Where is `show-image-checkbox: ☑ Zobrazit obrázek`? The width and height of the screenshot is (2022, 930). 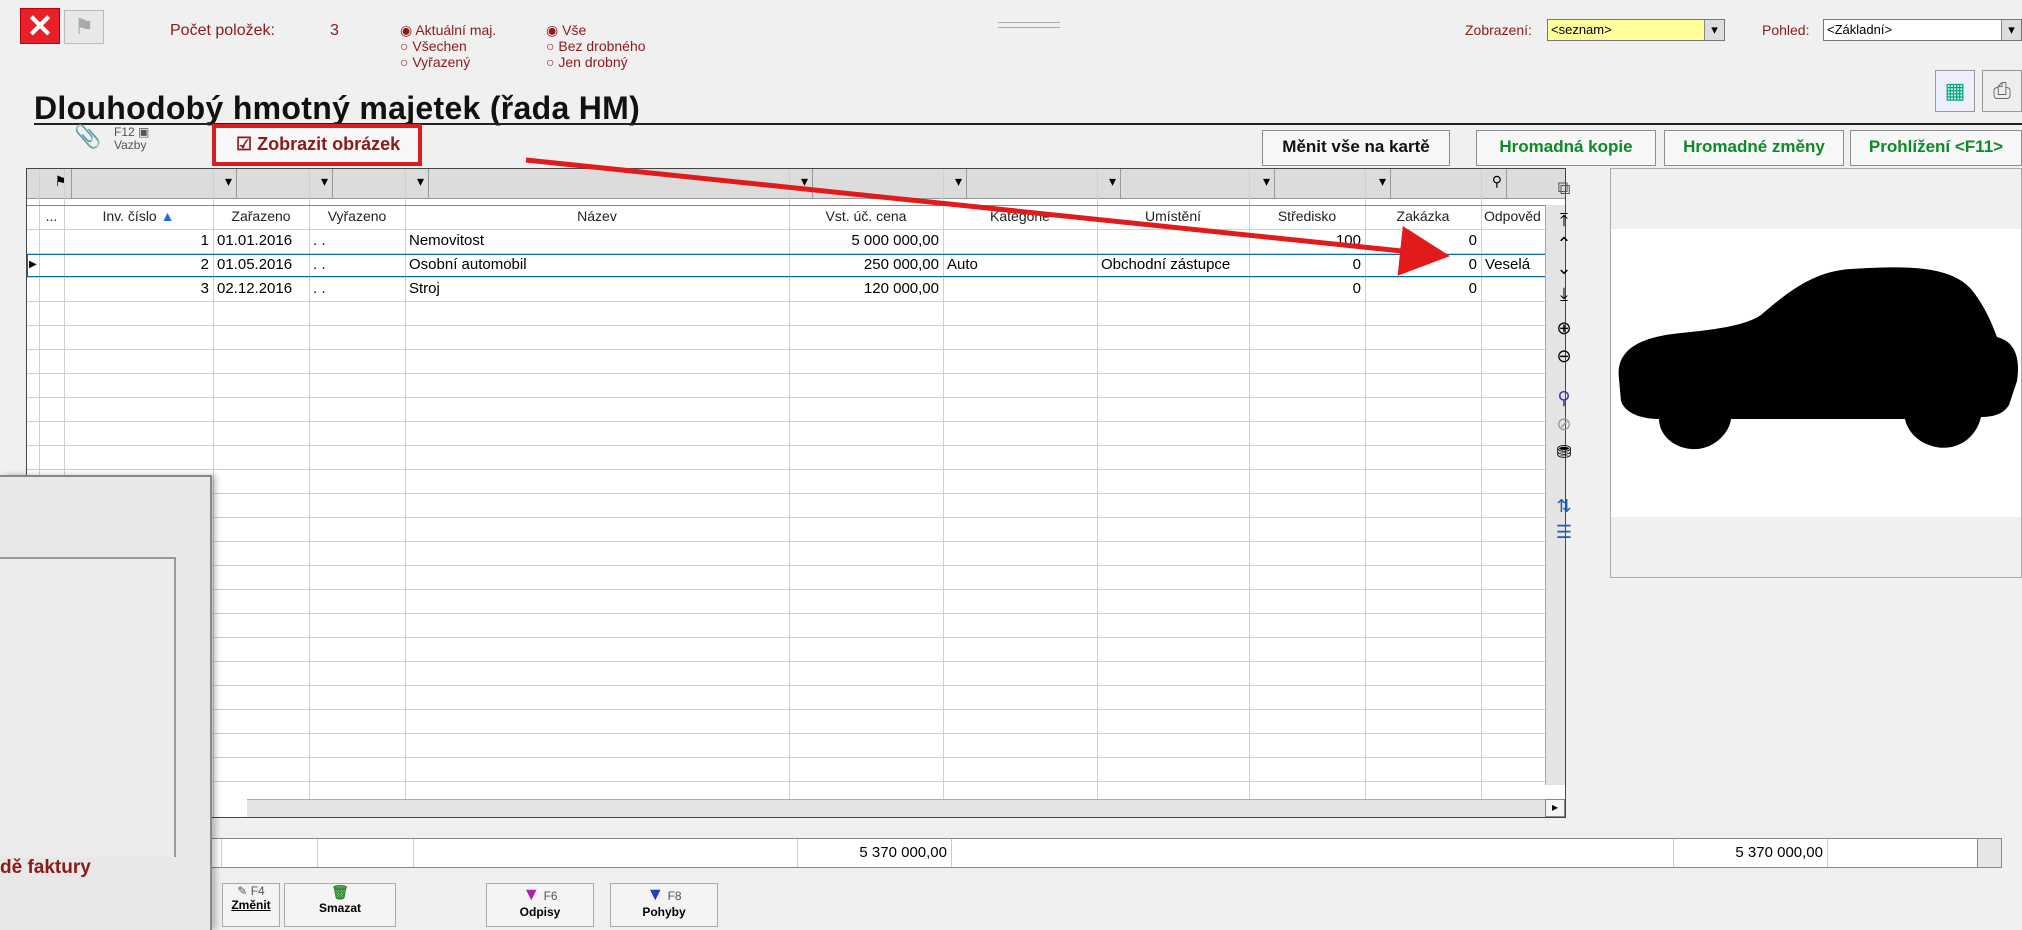
show-image-checkbox: ☑ Zobrazit obrázek is located at coordinates (317, 145).